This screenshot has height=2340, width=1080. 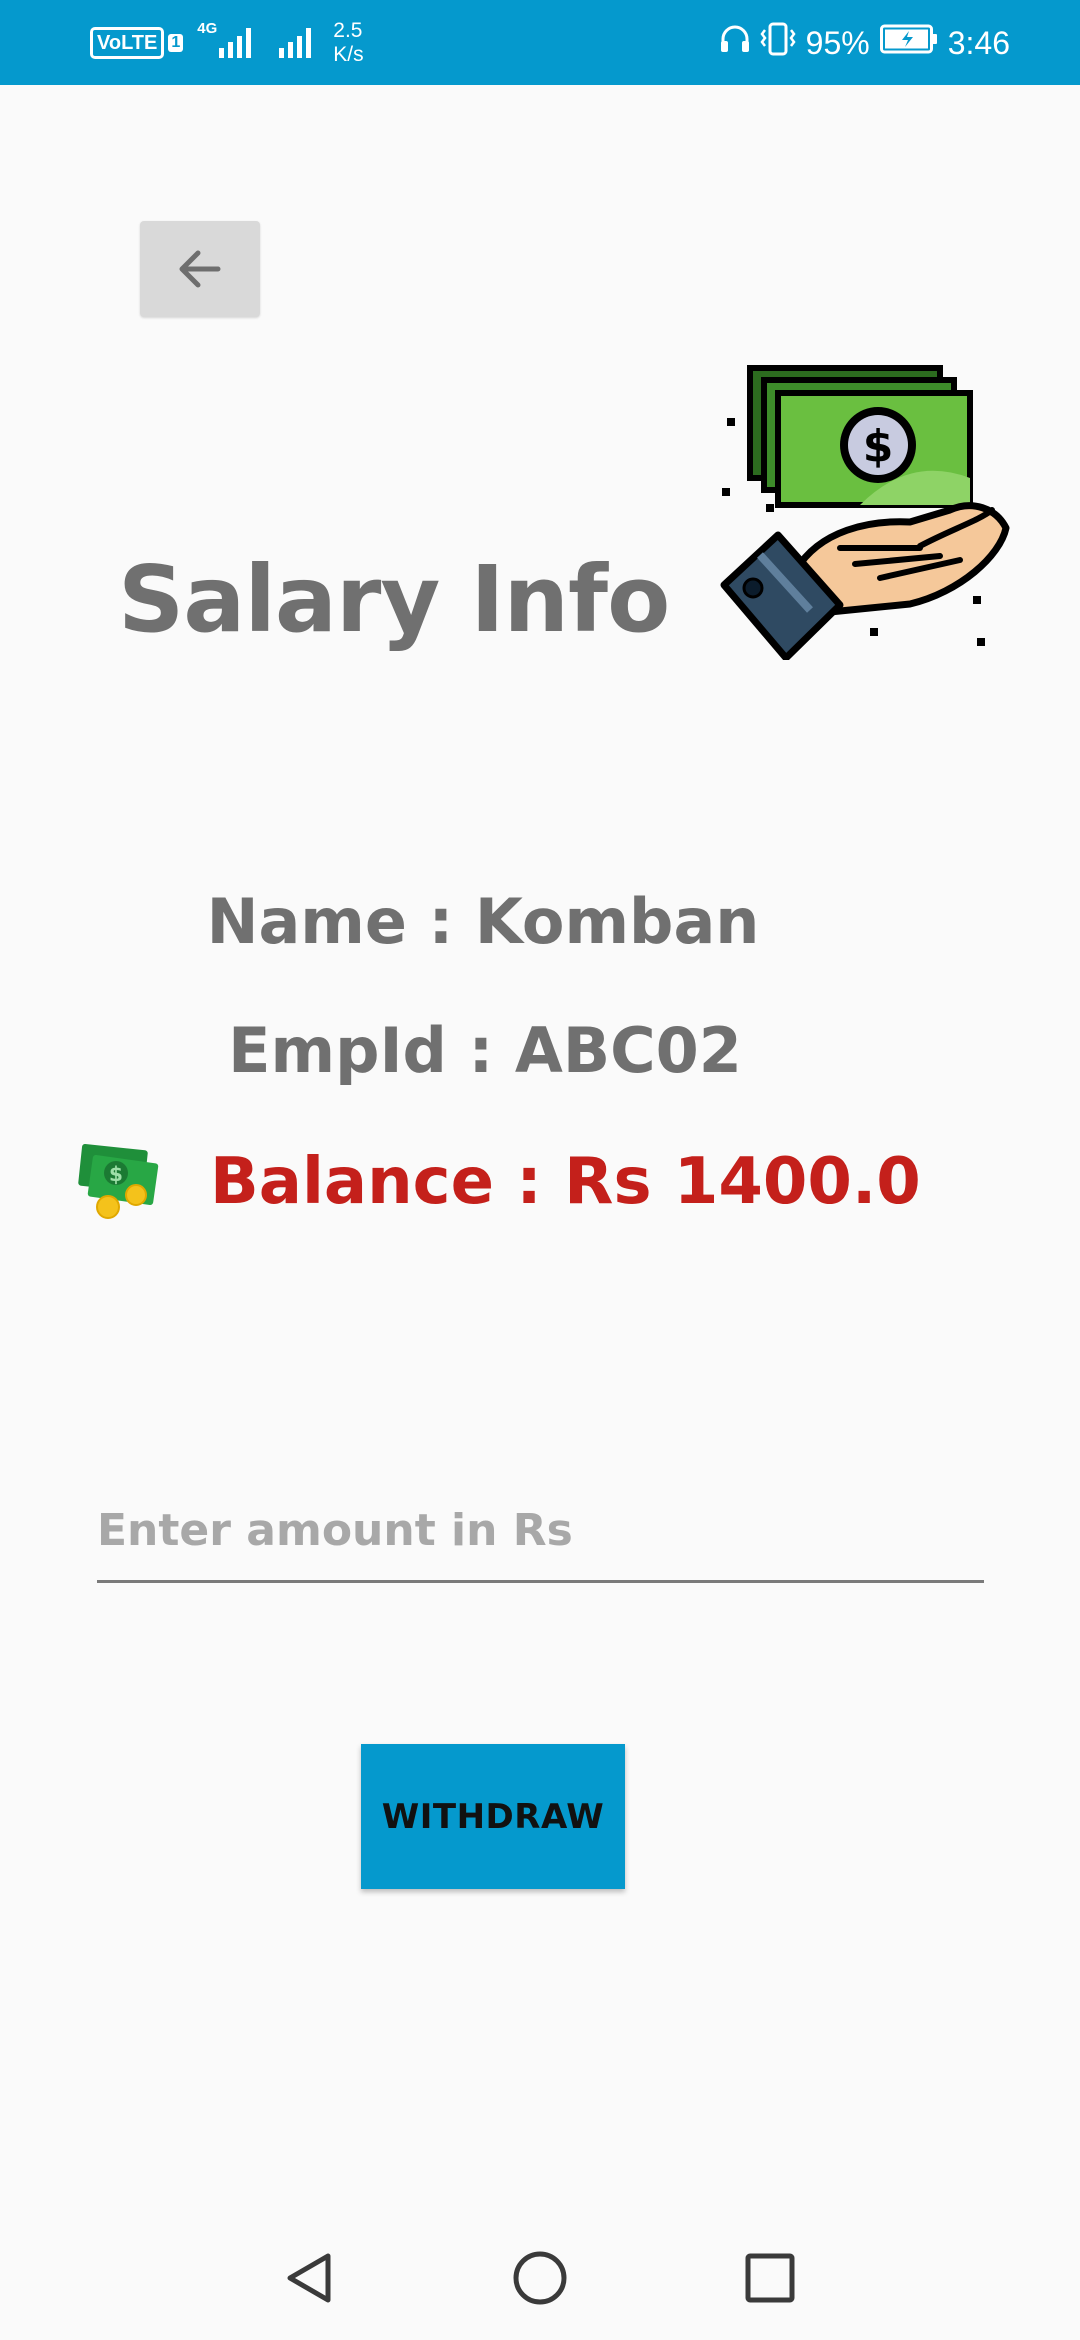 I want to click on withdraw-button: WITHDRAW, so click(x=493, y=1816).